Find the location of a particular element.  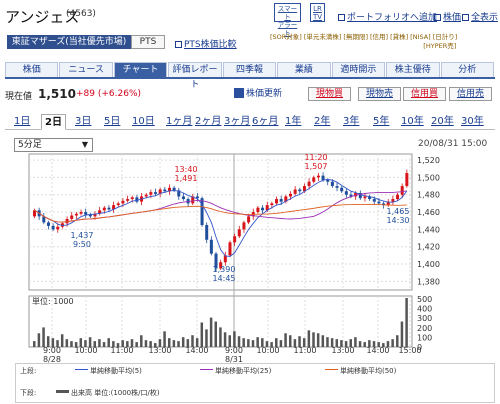

annotation-label: 14:45 is located at coordinates (223, 278).